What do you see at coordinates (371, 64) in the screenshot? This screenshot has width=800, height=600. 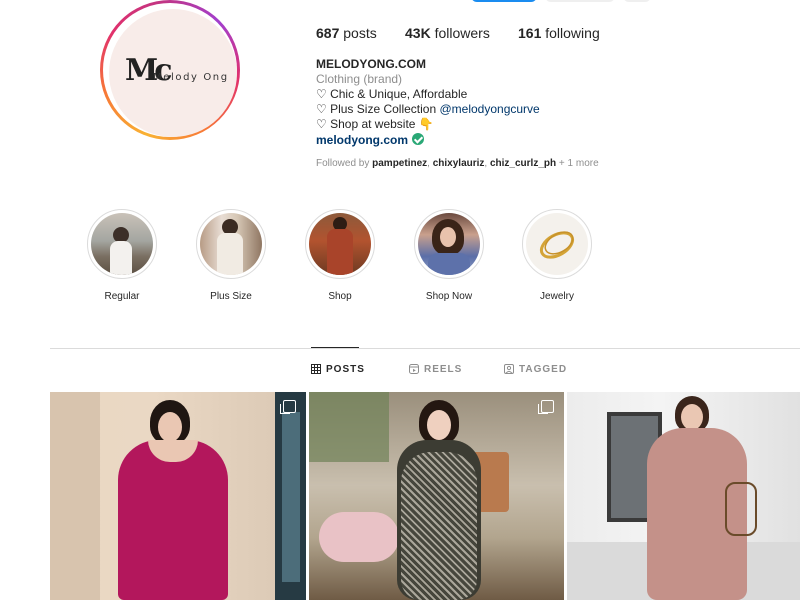 I see `profile-name: MELODYONG.COM` at bounding box center [371, 64].